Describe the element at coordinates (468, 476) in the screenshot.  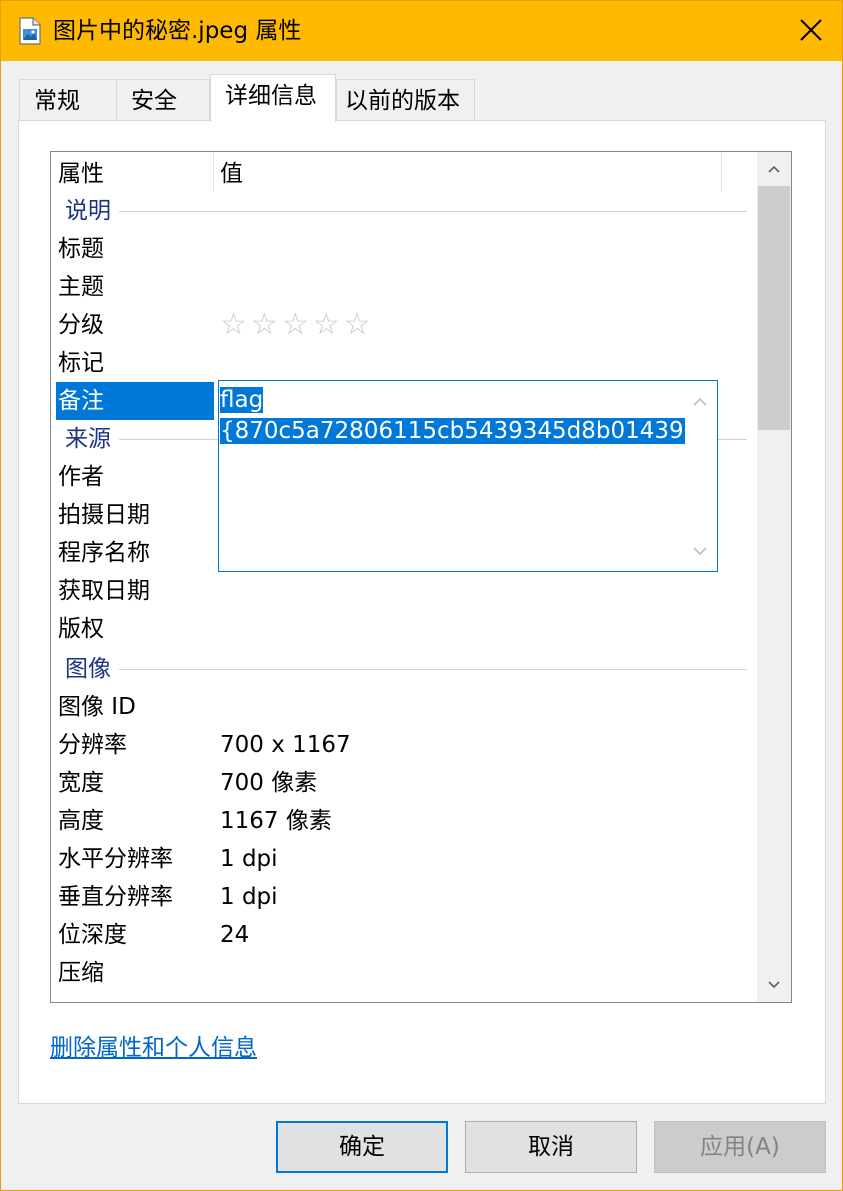
I see `comments-edit-box: flag {870c5a72806115cb5439345d8b014396}` at that location.